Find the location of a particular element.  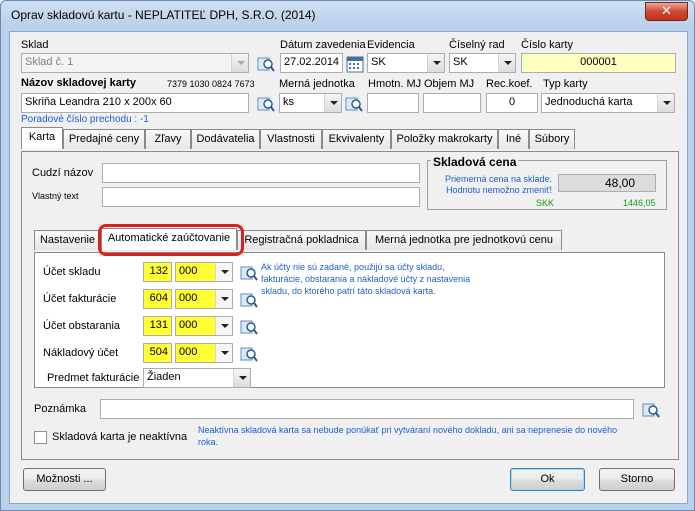

hmotn-mj-input is located at coordinates (393, 103).